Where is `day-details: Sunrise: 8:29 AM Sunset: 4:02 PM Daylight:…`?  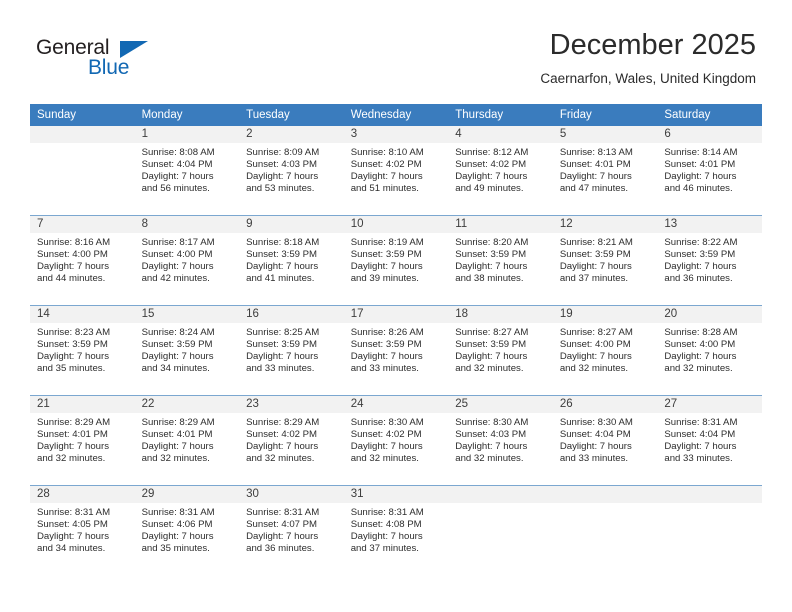
day-details: Sunrise: 8:29 AM Sunset: 4:02 PM Daylight:… is located at coordinates (291, 439).